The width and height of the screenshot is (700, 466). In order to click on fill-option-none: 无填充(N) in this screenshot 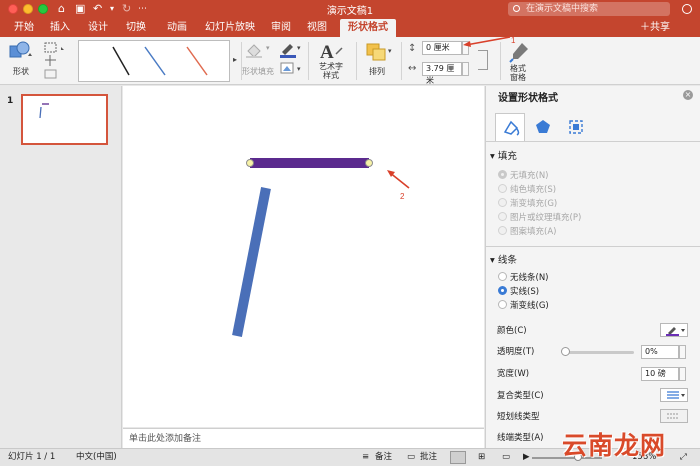, I will do `click(523, 176)`.